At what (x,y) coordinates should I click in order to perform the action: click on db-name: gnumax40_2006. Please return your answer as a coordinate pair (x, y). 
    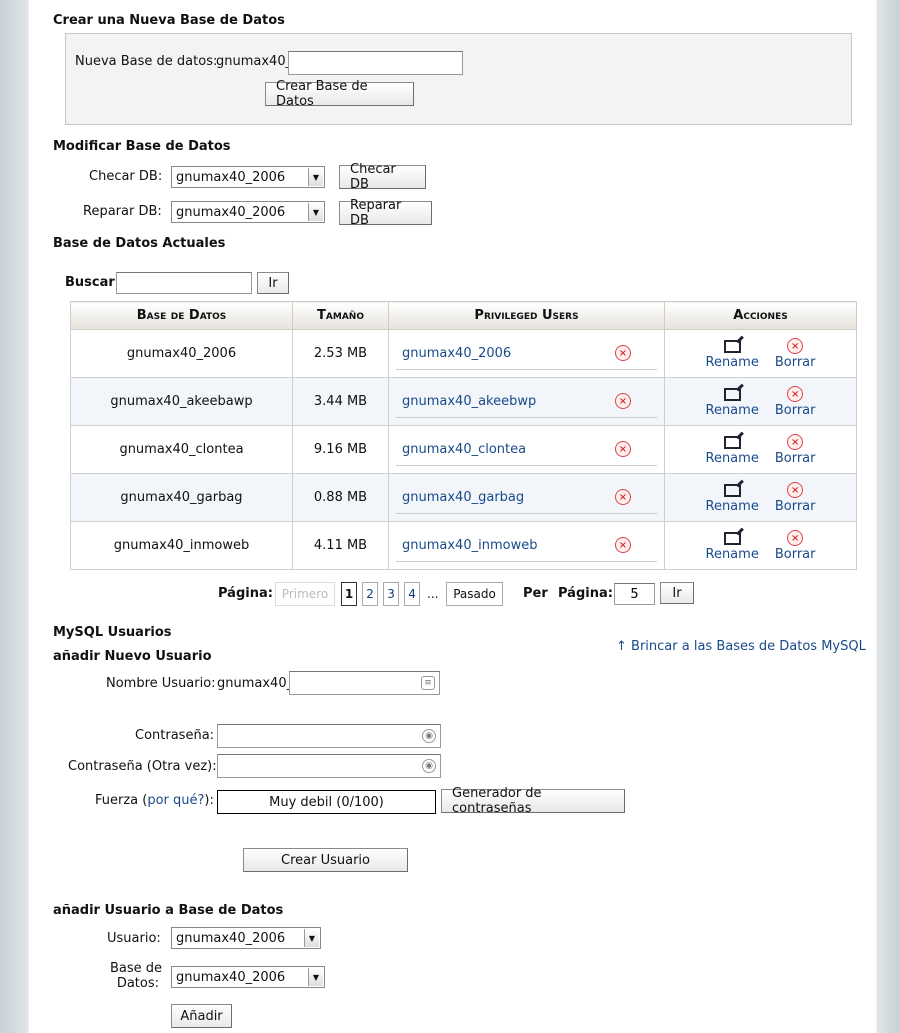
    Looking at the image, I should click on (181, 353).